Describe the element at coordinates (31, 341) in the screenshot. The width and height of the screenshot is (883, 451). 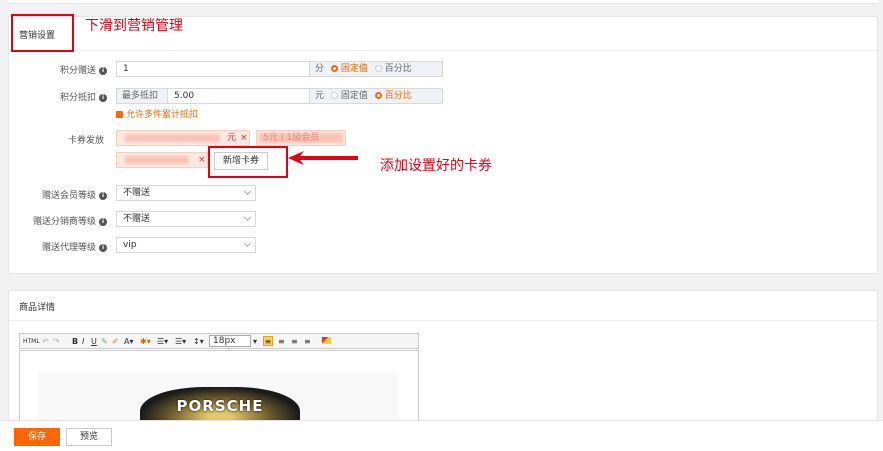
I see `html-source-icon: HTML` at that location.